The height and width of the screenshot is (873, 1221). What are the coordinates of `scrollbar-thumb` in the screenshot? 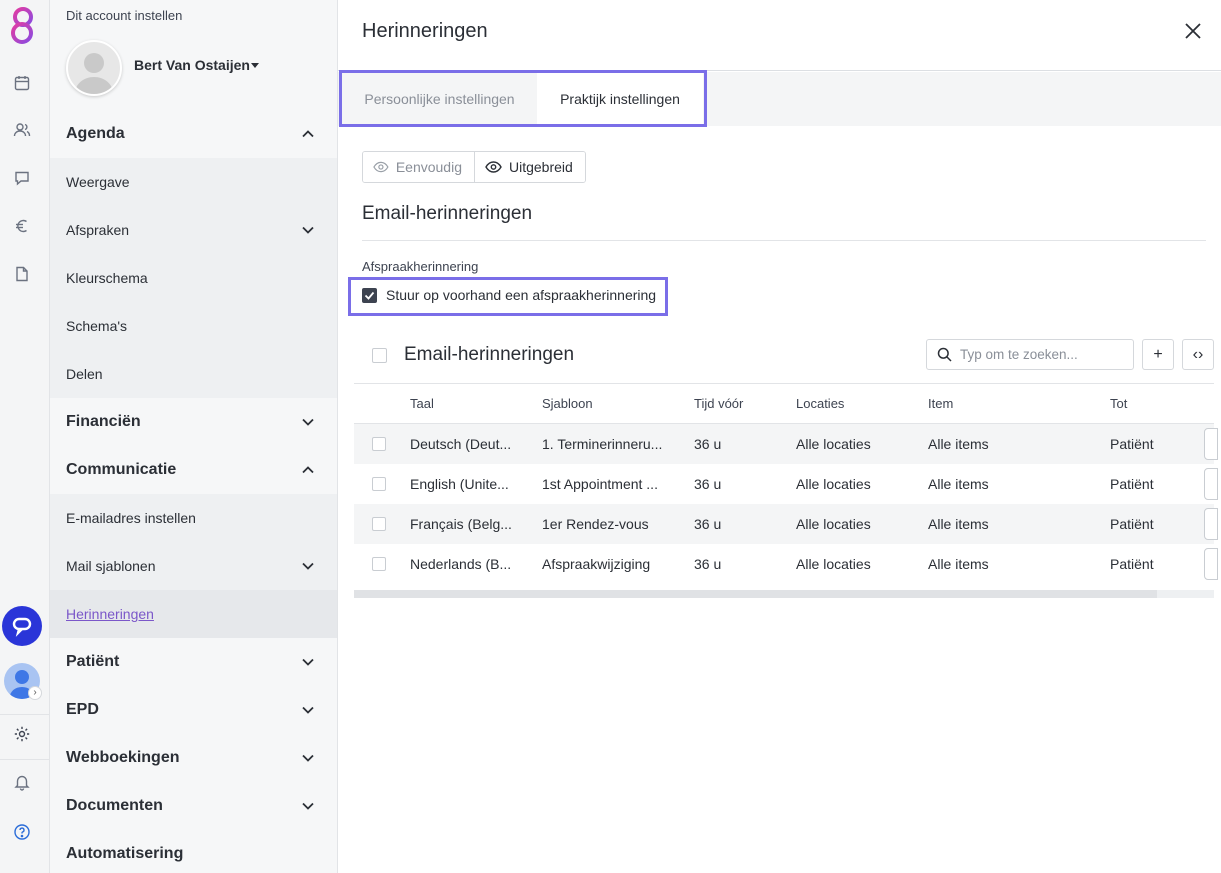 It's located at (755, 594).